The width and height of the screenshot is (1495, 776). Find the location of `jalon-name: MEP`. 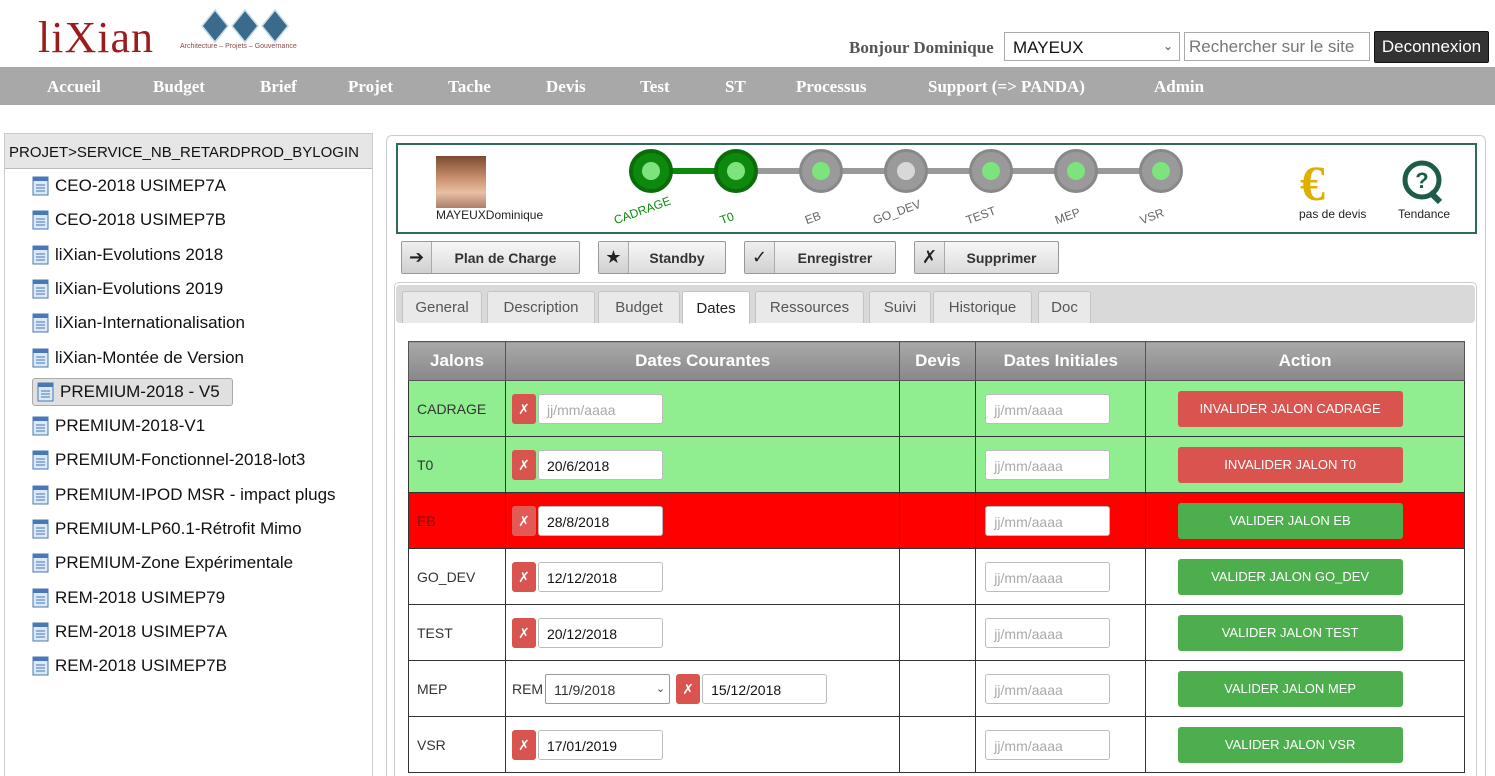

jalon-name: MEP is located at coordinates (457, 688).